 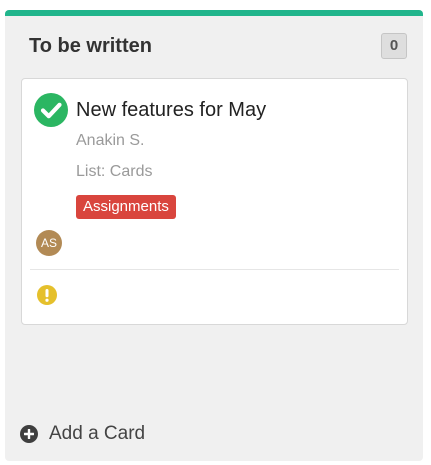 What do you see at coordinates (171, 110) in the screenshot?
I see `card-title: New features for May` at bounding box center [171, 110].